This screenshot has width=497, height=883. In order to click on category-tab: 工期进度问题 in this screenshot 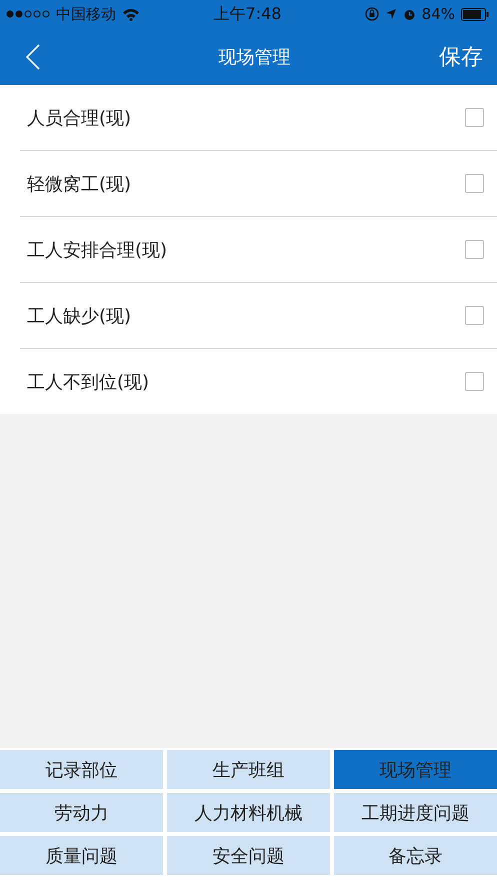, I will do `click(415, 812)`.